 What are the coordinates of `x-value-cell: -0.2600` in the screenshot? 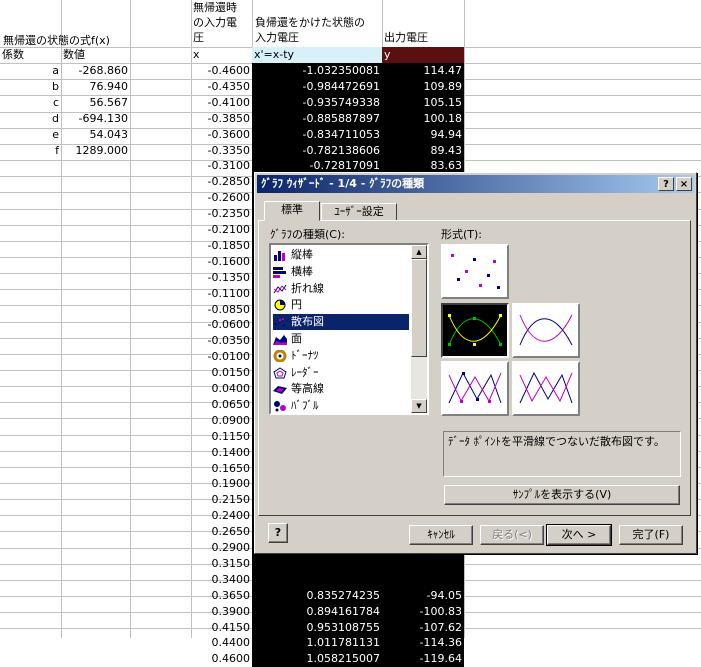 It's located at (221, 198).